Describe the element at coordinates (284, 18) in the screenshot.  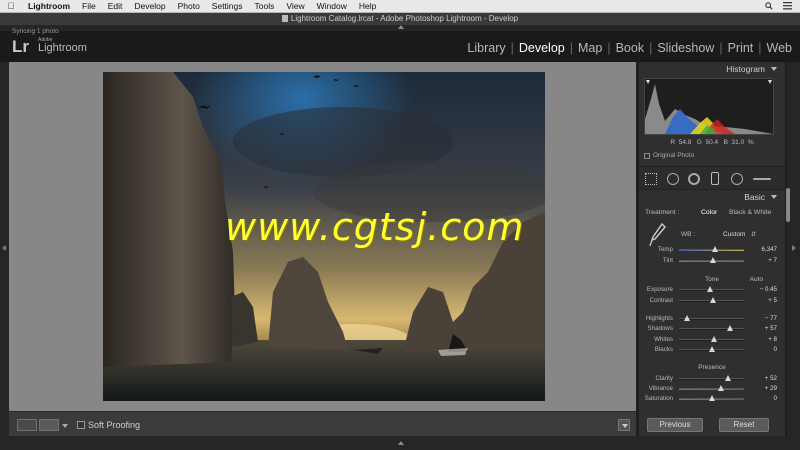
I see `document-icon` at that location.